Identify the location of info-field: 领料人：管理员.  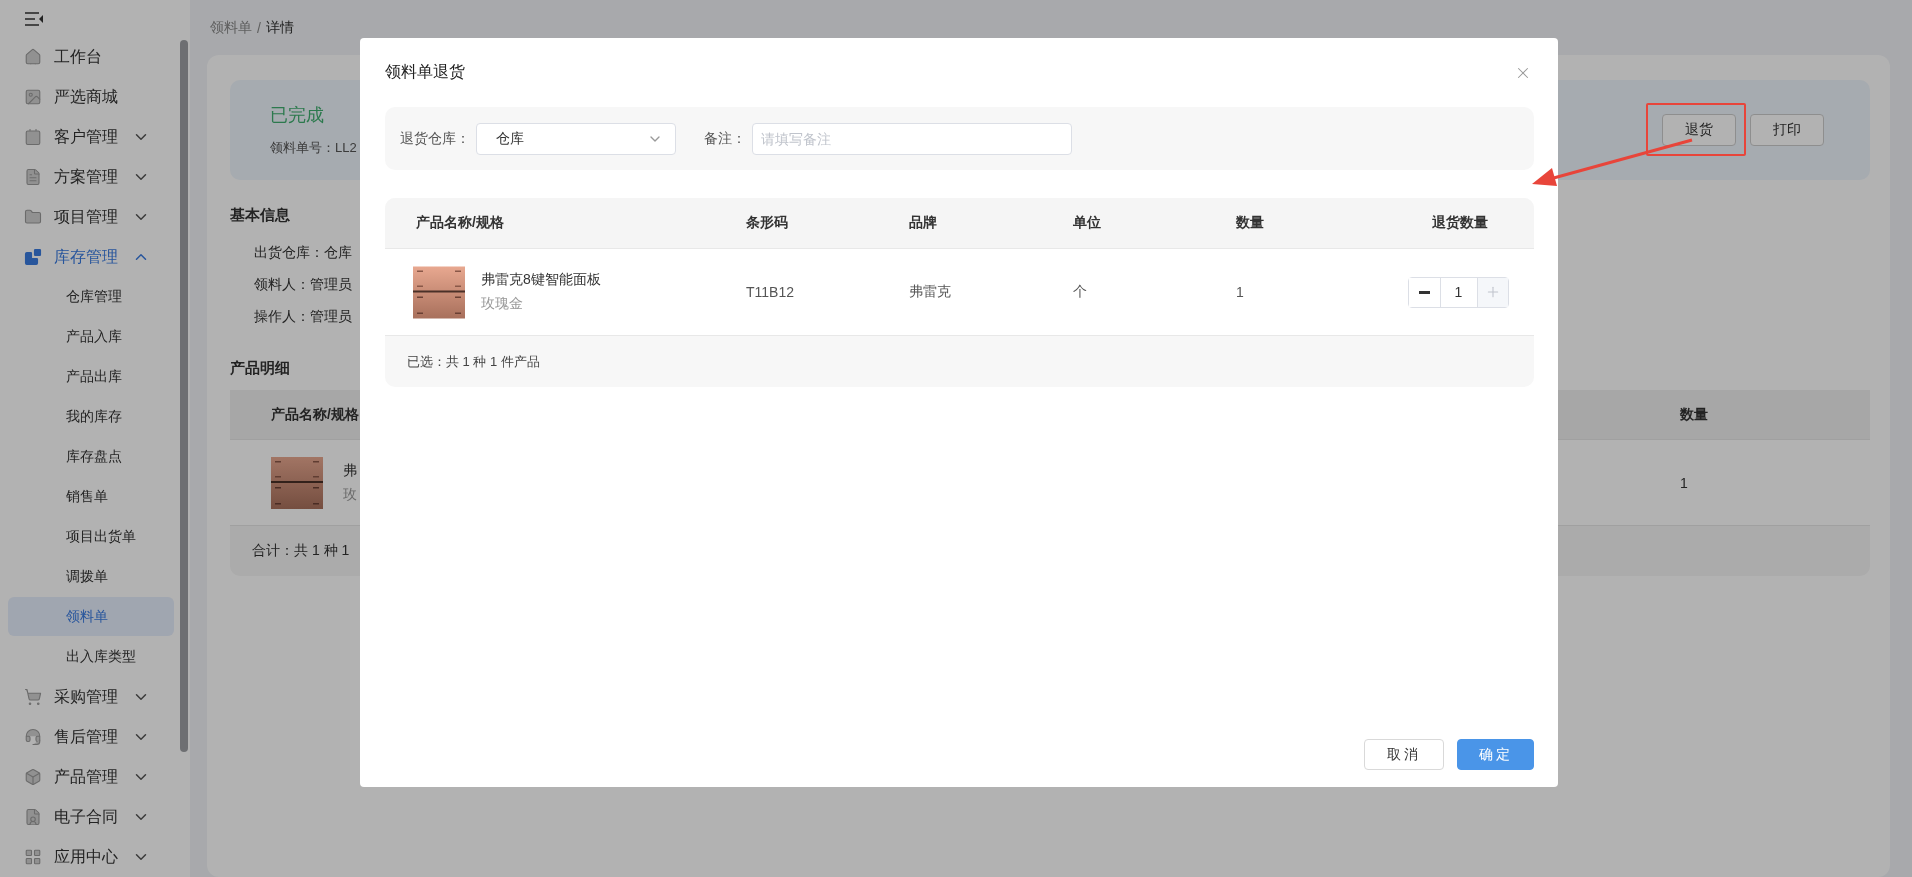
(303, 285).